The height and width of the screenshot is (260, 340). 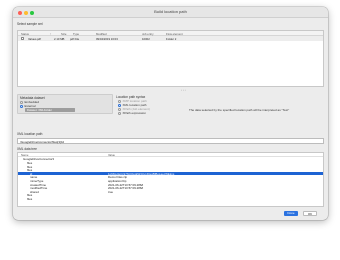 I want to click on title-bar: Build location path, so click(x=170, y=12).